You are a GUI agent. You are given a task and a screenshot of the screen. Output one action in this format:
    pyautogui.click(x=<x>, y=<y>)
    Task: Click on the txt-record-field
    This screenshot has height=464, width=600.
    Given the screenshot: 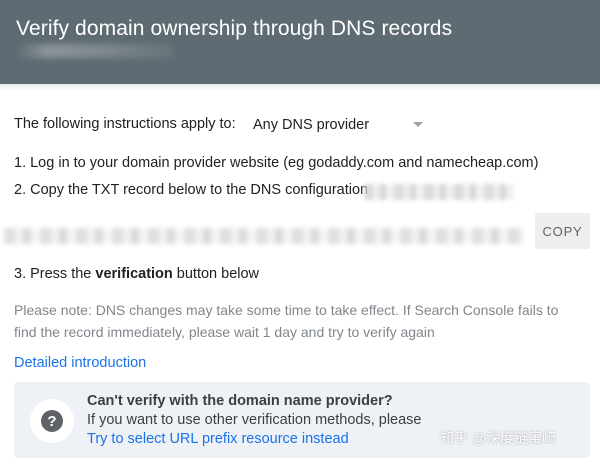 What is the action you would take?
    pyautogui.click(x=267, y=233)
    